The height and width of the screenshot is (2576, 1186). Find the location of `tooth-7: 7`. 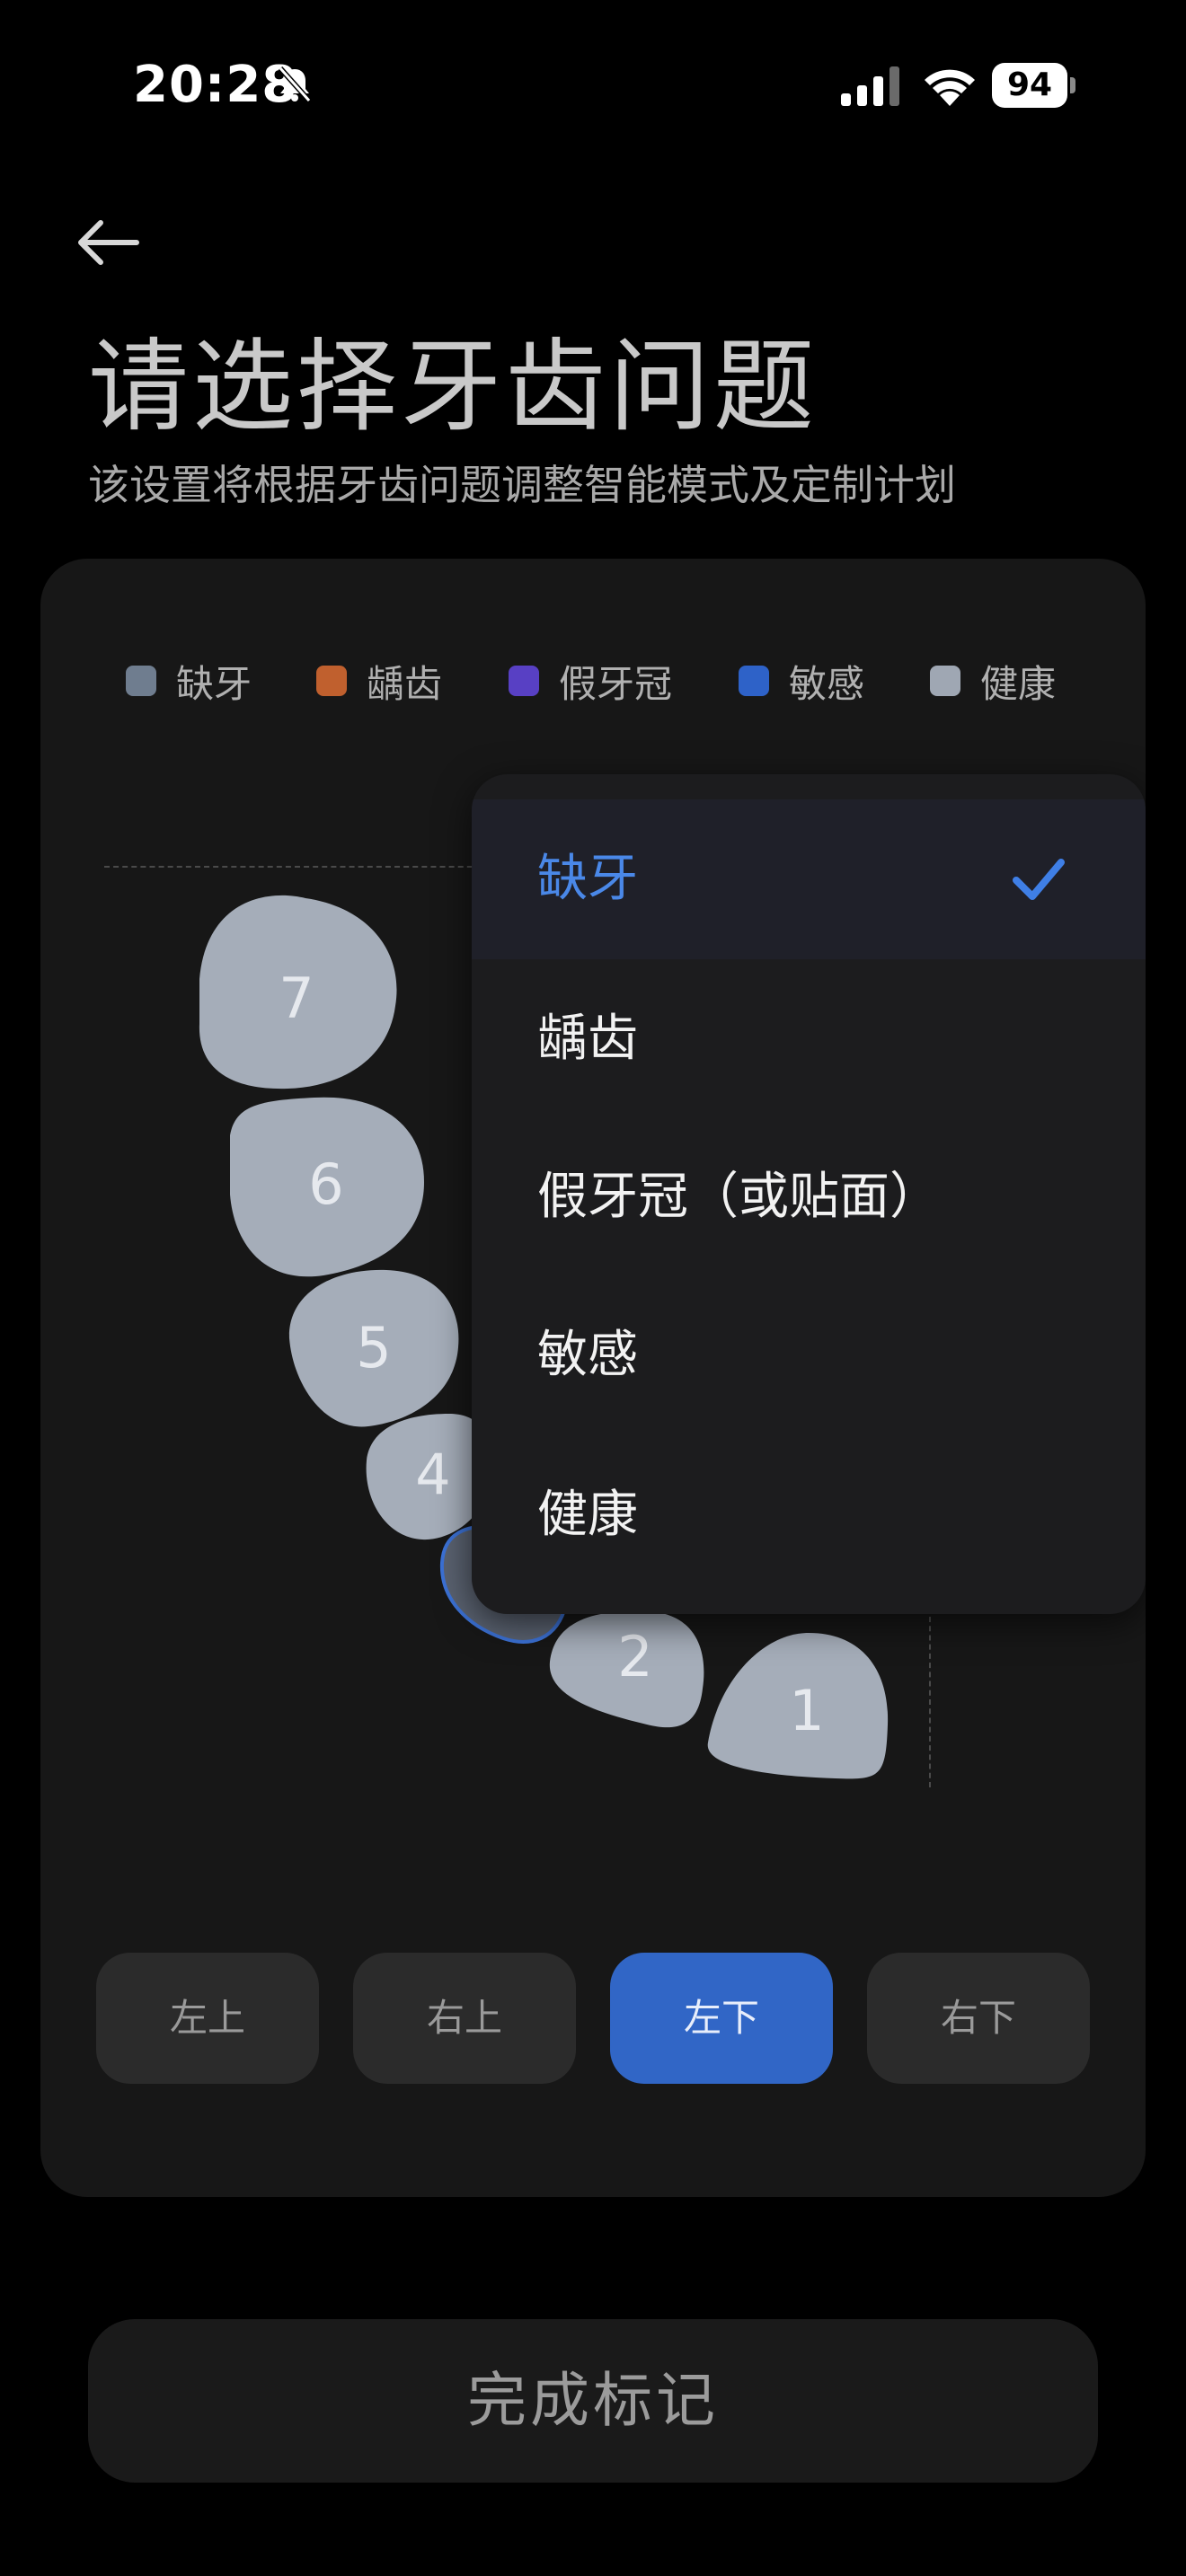

tooth-7: 7 is located at coordinates (298, 992).